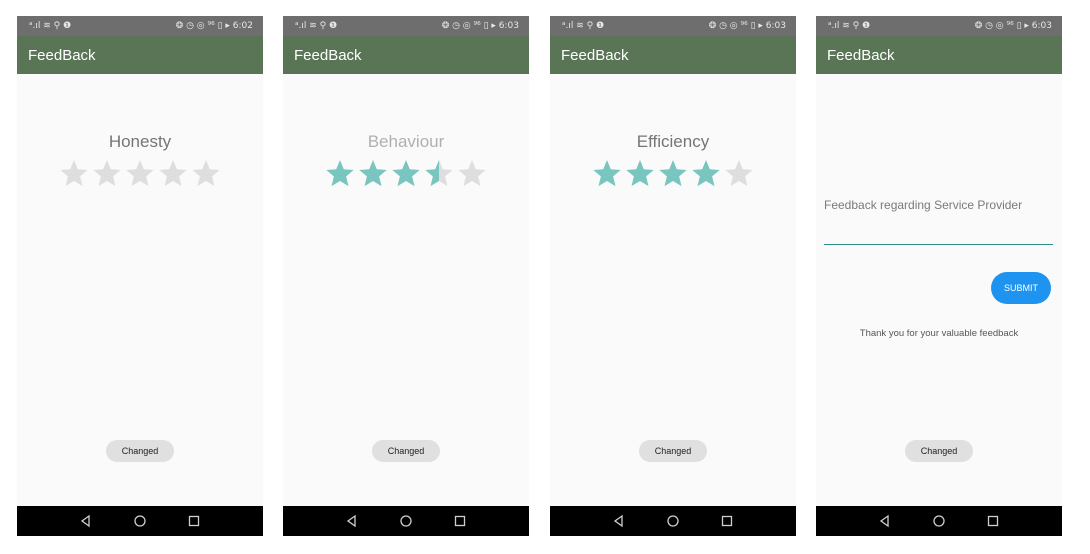 This screenshot has height=554, width=1090. Describe the element at coordinates (1021, 288) in the screenshot. I see `submit-button: SUBMIT` at that location.